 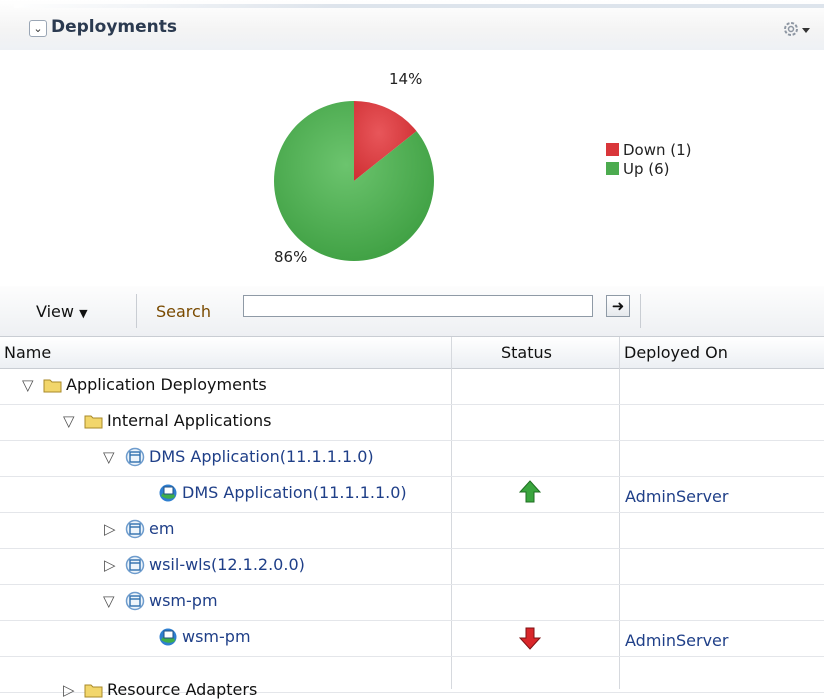 I want to click on view-menu-button: View ▼, so click(x=62, y=311).